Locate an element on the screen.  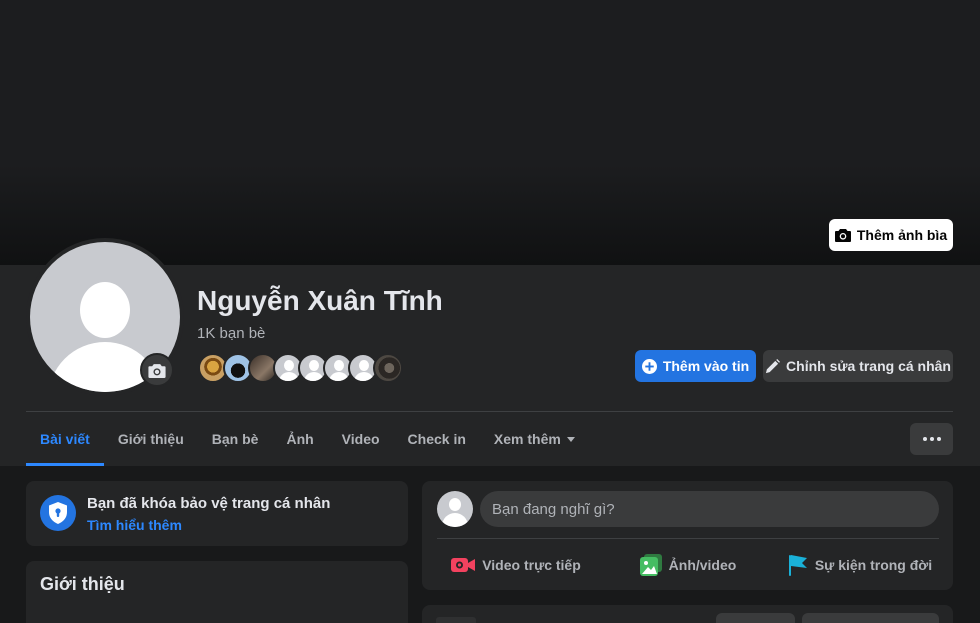
profile-name: Nguyễn Xuân Tĩnh is located at coordinates (320, 300).